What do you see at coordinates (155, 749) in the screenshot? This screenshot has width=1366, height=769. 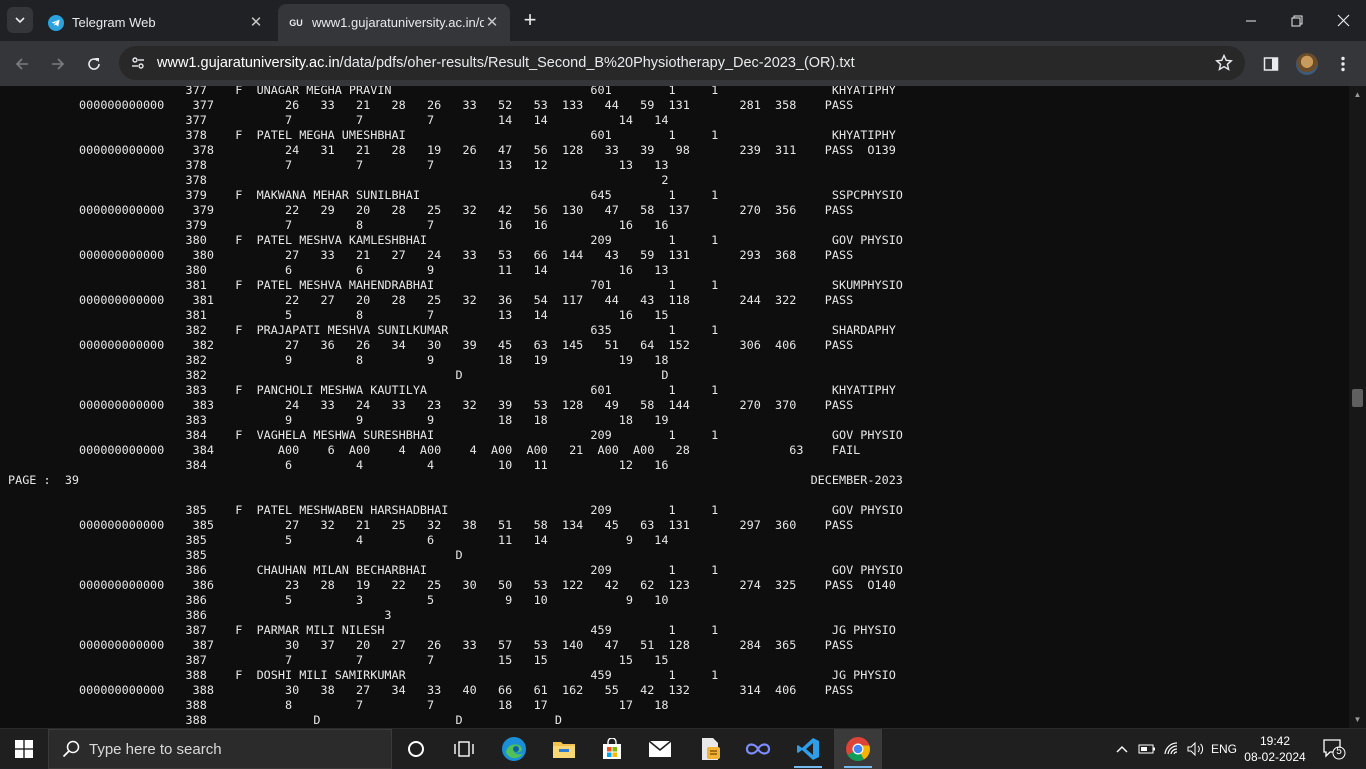 I see `search-placeholder: Type here to search` at bounding box center [155, 749].